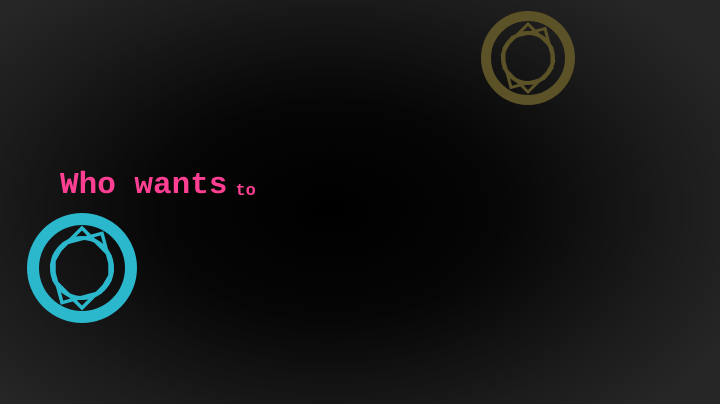 The width and height of the screenshot is (720, 404). What do you see at coordinates (144, 185) in the screenshot?
I see `caption-main-text: Who wants` at bounding box center [144, 185].